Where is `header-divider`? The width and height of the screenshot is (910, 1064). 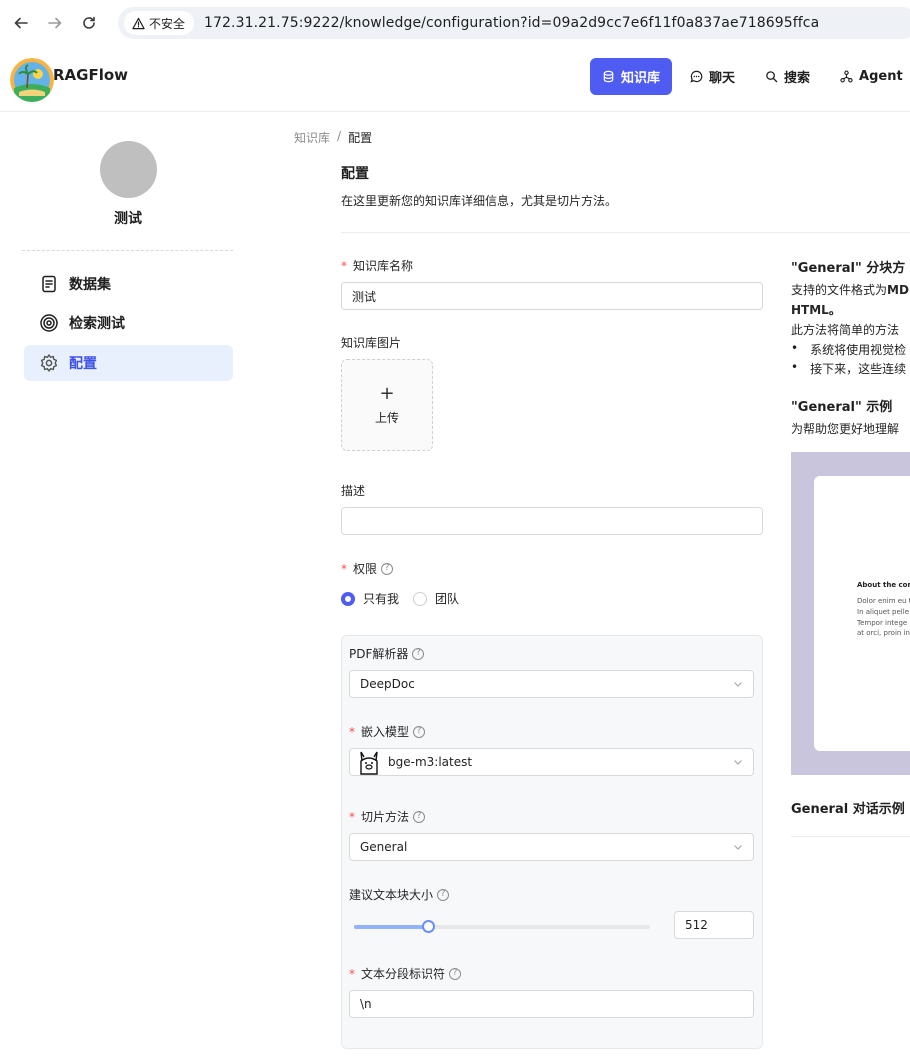 header-divider is located at coordinates (625, 232).